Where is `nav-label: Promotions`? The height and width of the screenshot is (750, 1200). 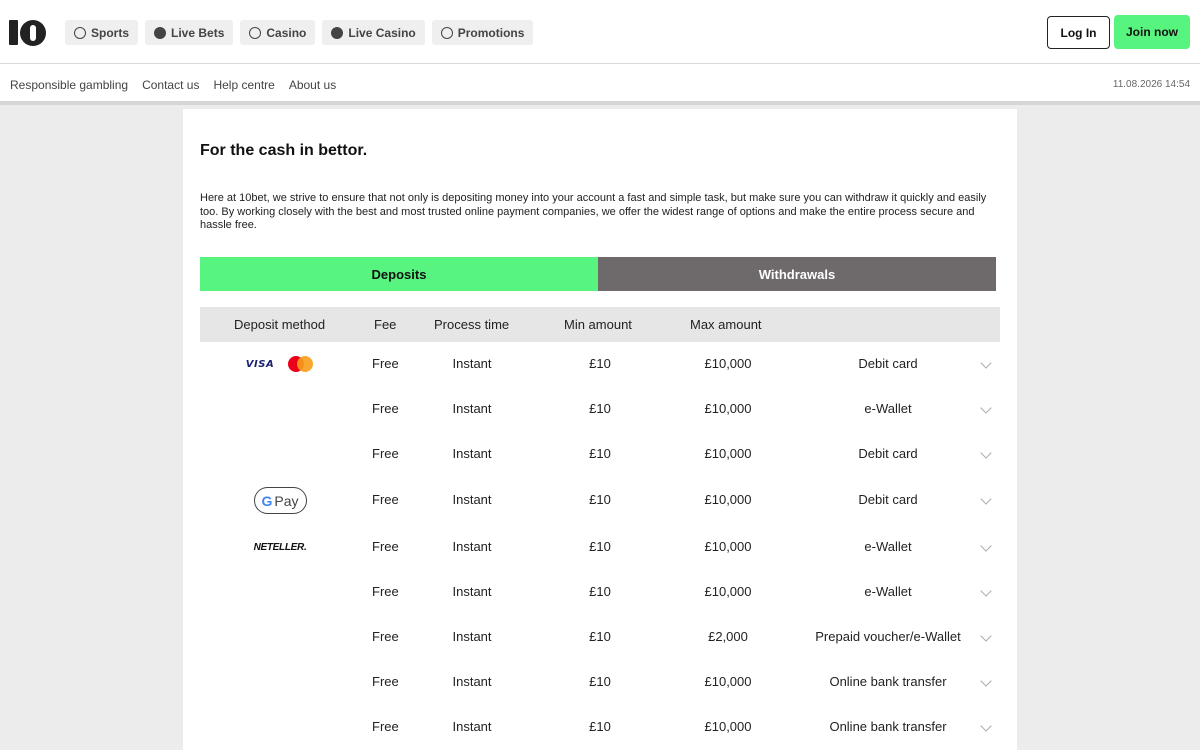
nav-label: Promotions is located at coordinates (491, 32).